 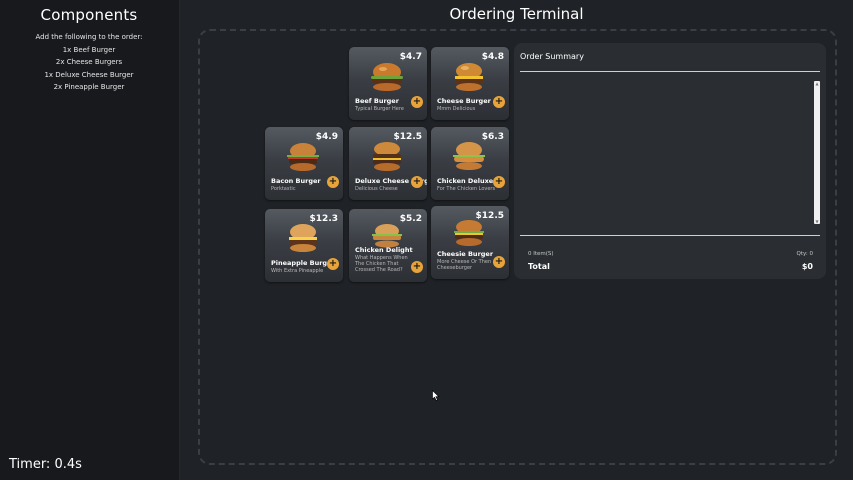 What do you see at coordinates (326, 137) in the screenshot?
I see `item-price: $4.9` at bounding box center [326, 137].